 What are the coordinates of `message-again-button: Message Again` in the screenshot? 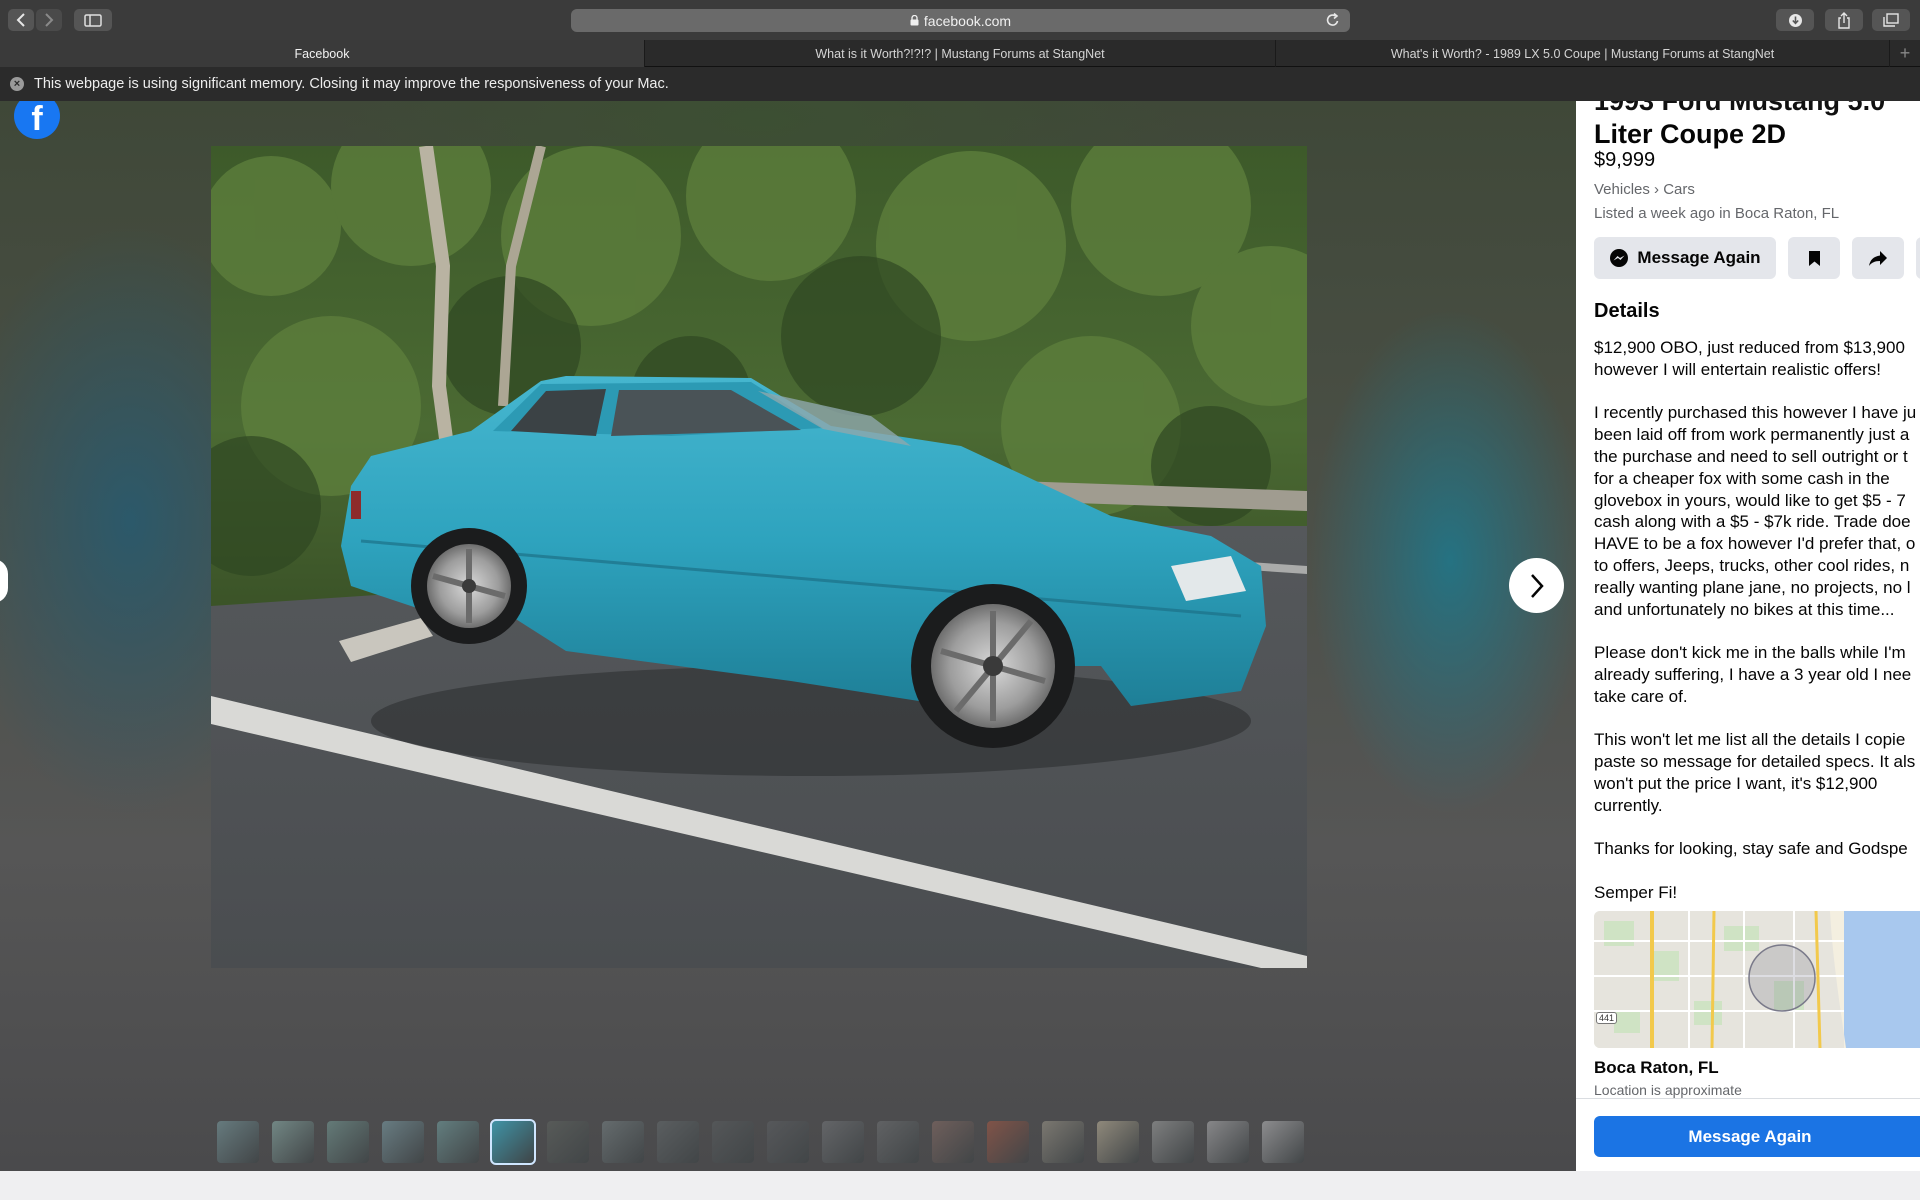 It's located at (1685, 258).